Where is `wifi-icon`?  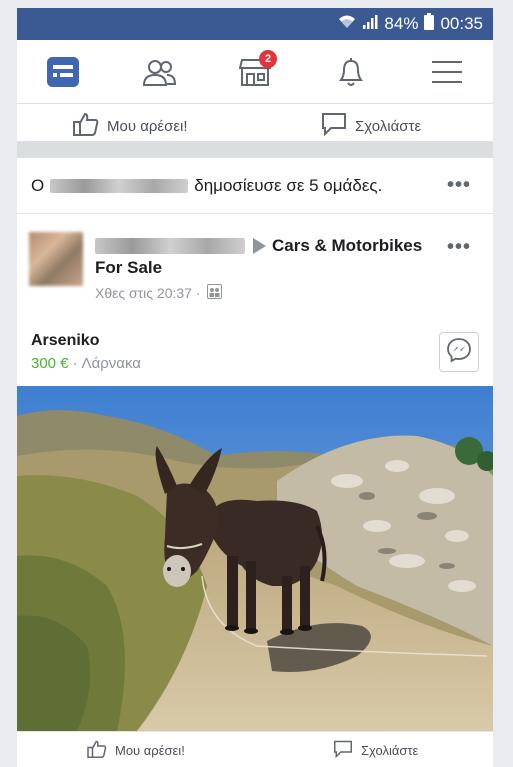
wifi-icon is located at coordinates (347, 24).